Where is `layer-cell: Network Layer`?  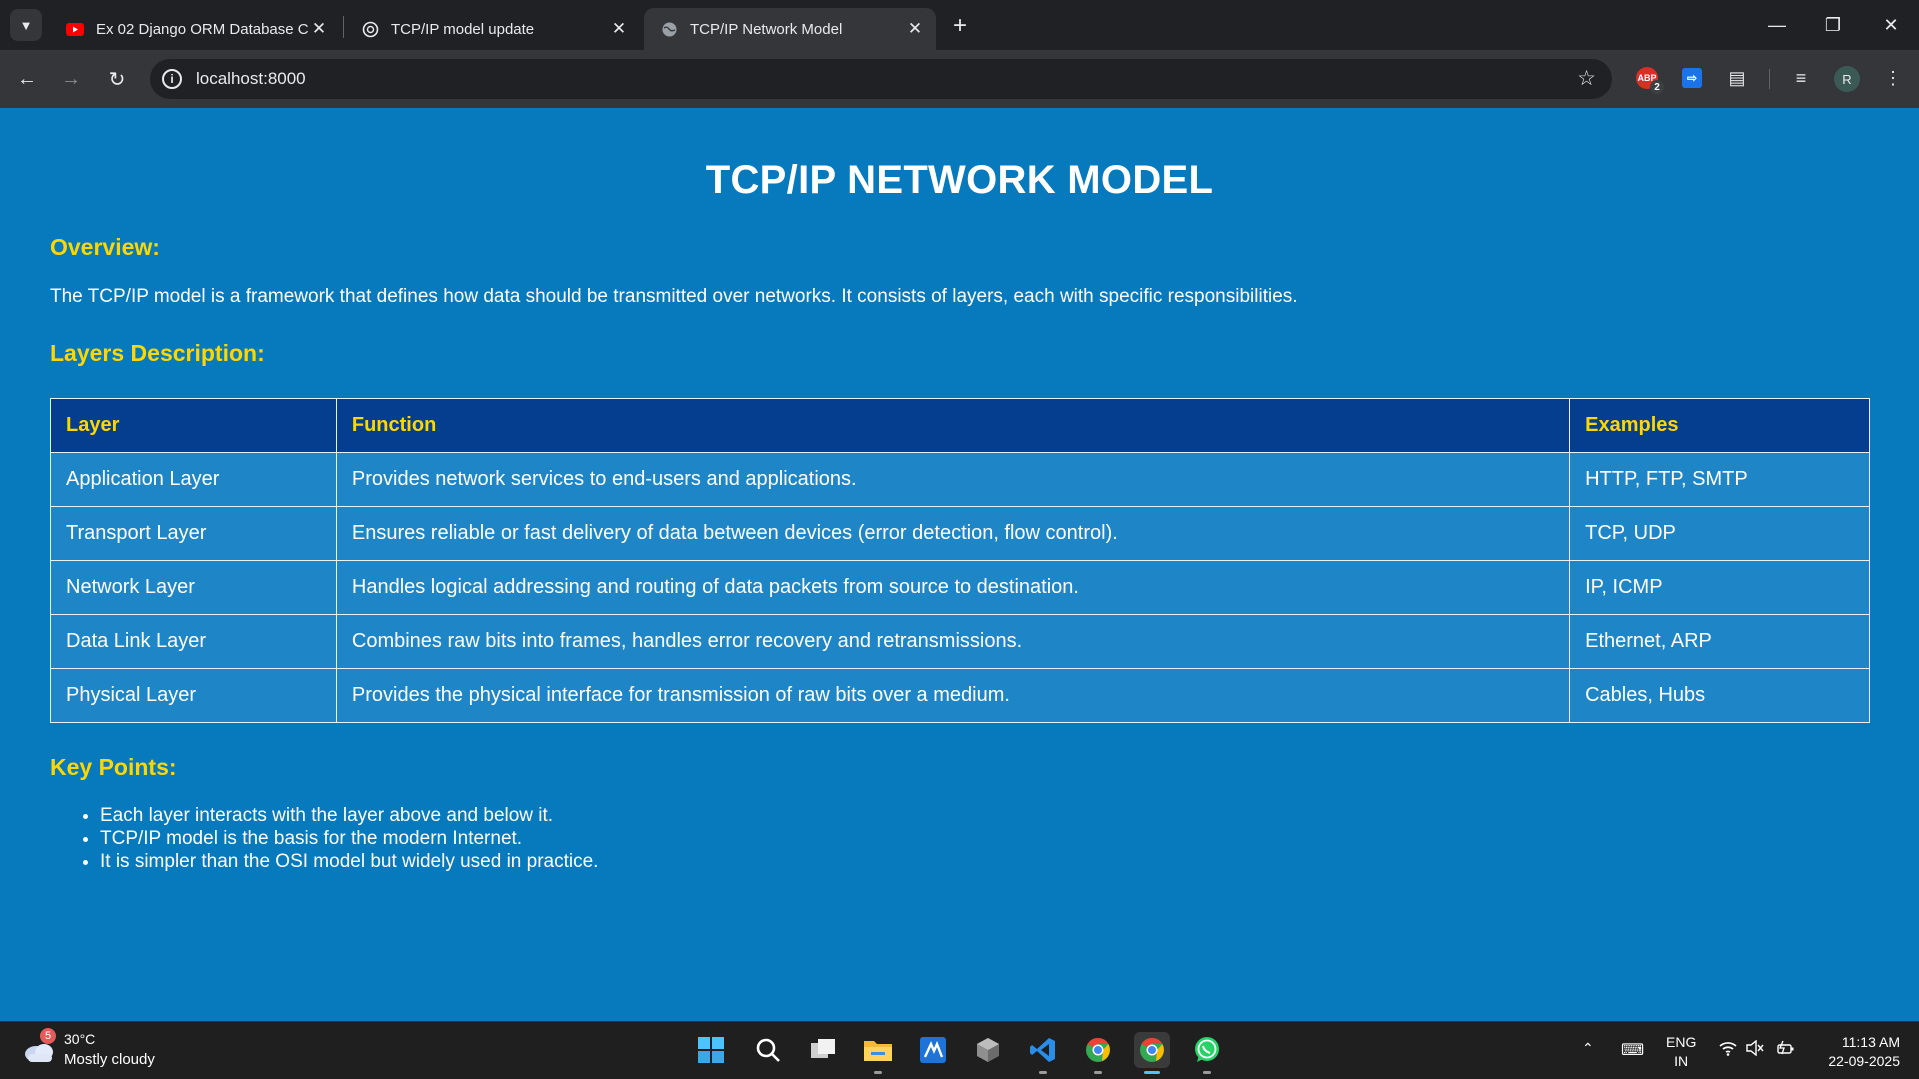 layer-cell: Network Layer is located at coordinates (193, 587).